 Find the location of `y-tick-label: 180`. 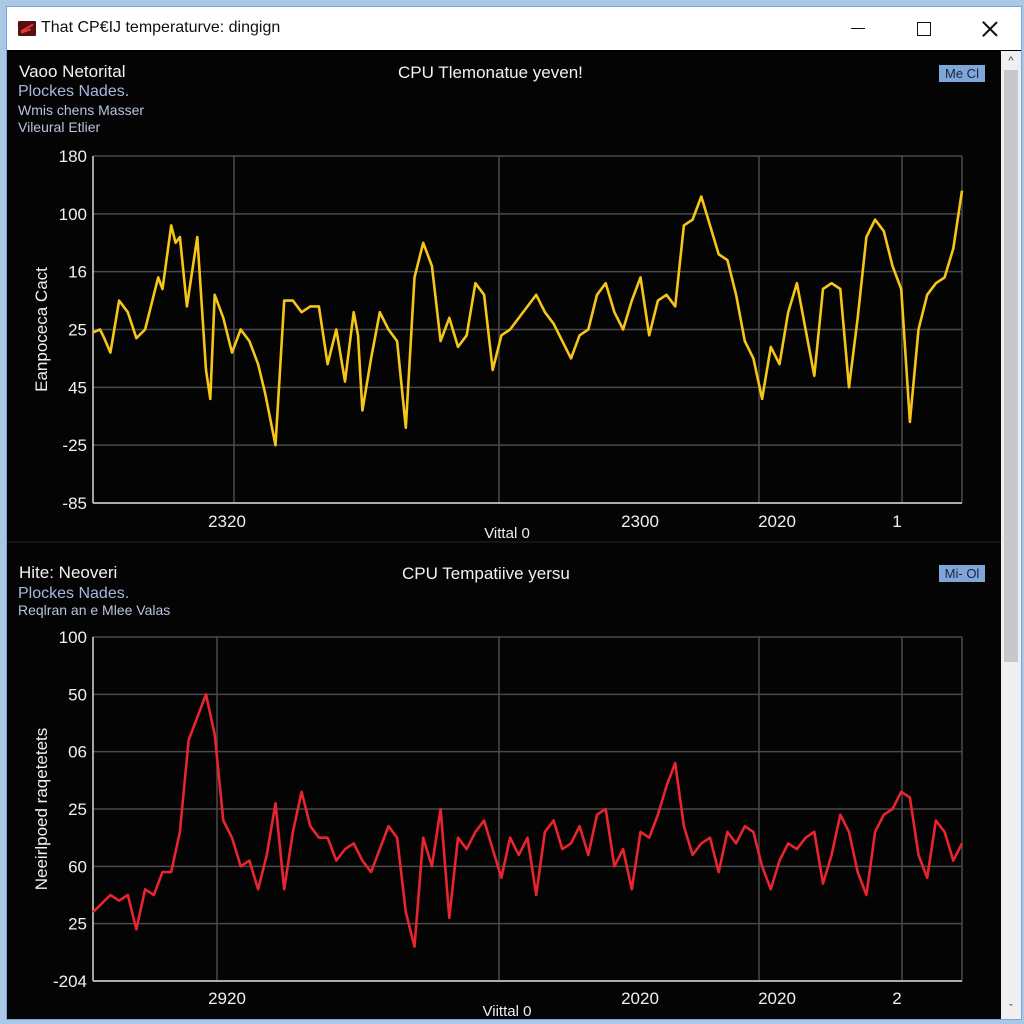

y-tick-label: 180 is located at coordinates (73, 156).